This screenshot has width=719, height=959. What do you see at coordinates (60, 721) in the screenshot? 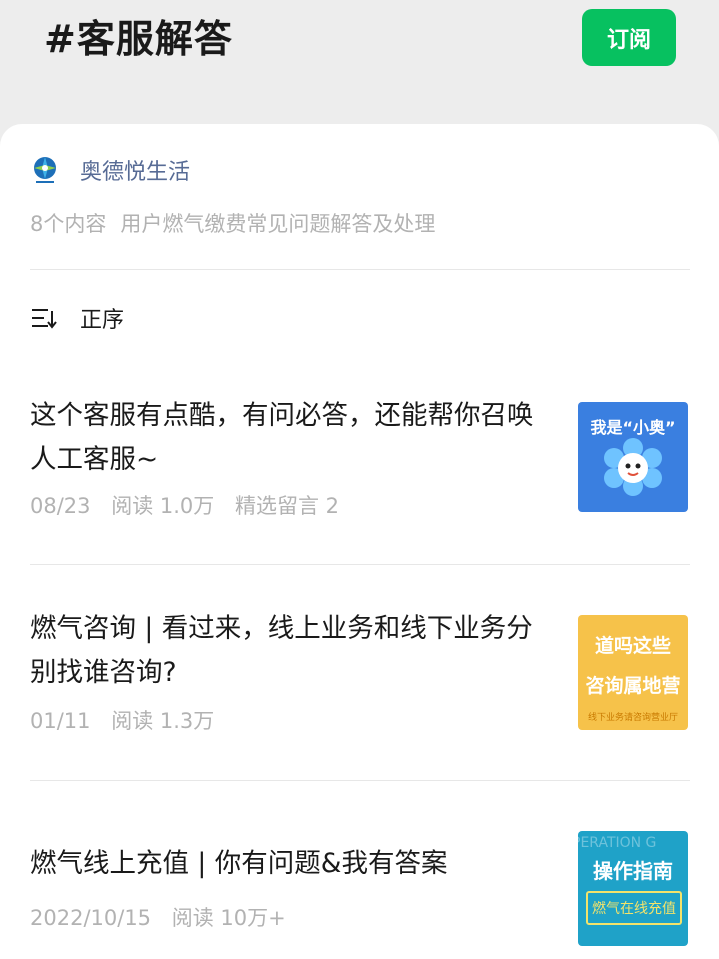
I see `article-date: 01/11` at bounding box center [60, 721].